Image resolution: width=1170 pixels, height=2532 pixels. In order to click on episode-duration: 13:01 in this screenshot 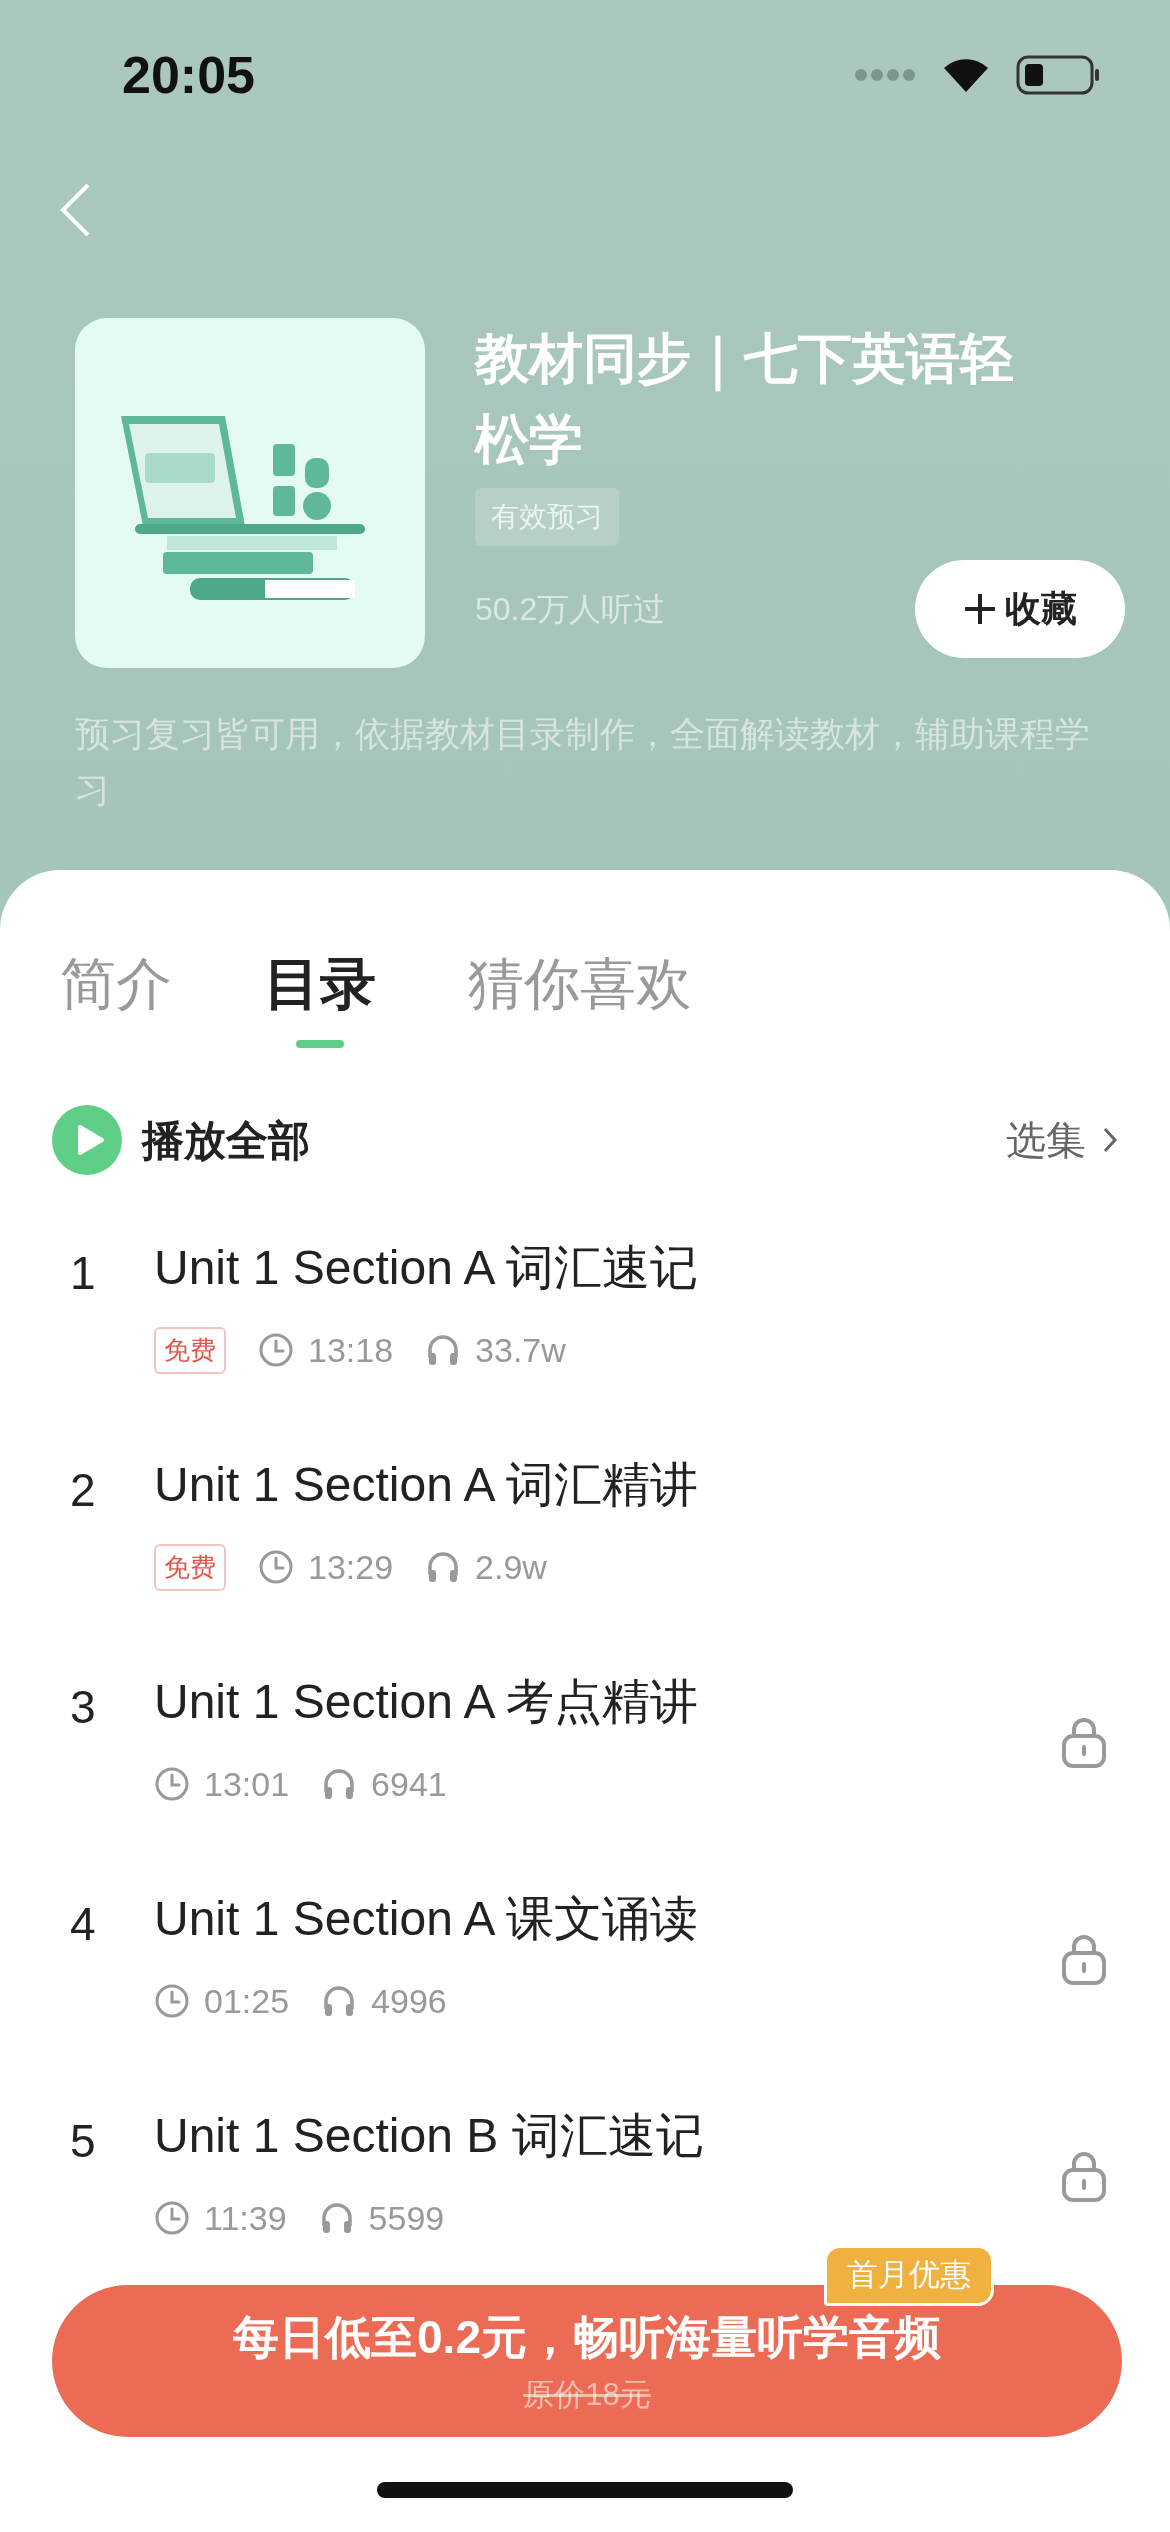, I will do `click(247, 1784)`.